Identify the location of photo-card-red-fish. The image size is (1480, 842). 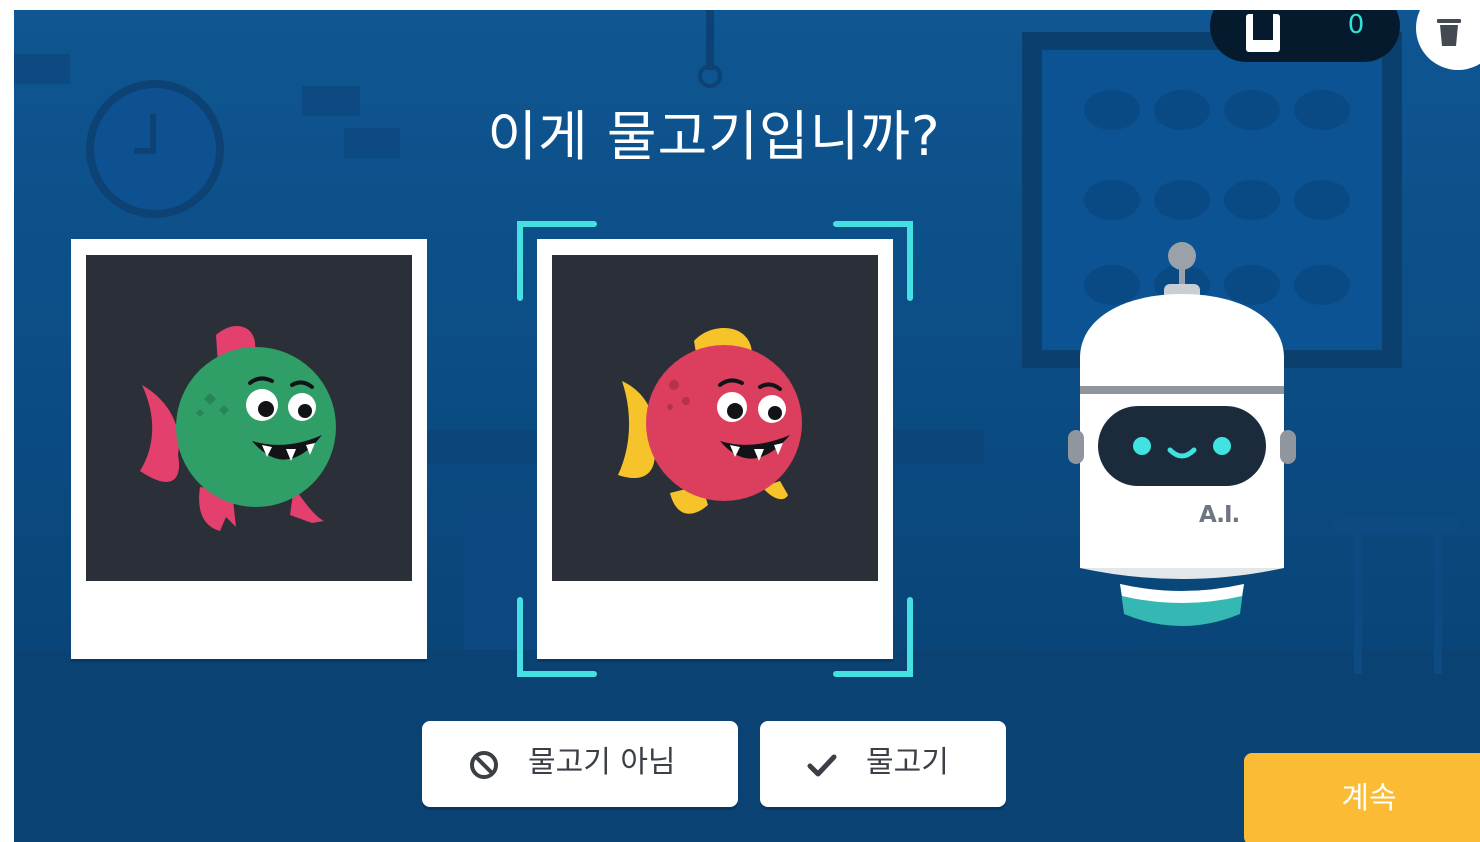
(715, 449).